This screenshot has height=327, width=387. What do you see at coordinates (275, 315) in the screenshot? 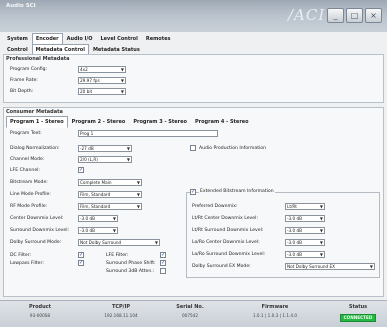
I see `firmware-value: 1.0.1 | 1.0.3 | 1.1.4.0` at bounding box center [275, 315].